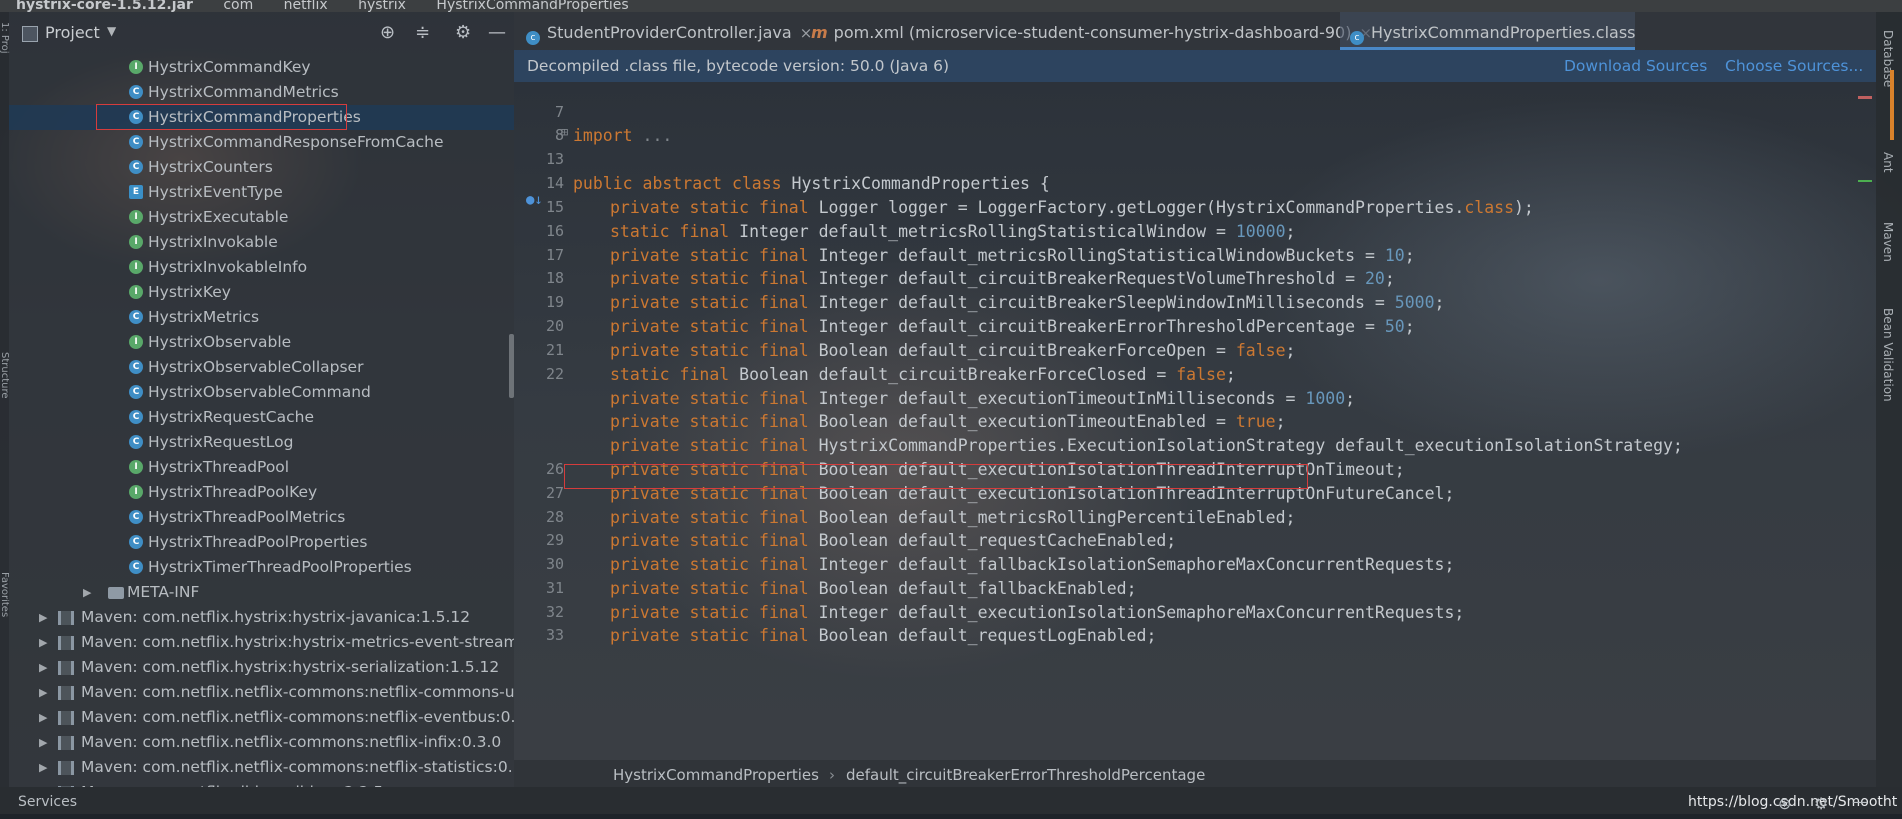 This screenshot has height=819, width=1902. Describe the element at coordinates (306, 6) in the screenshot. I see `breadcrumb-netflix: netflix` at that location.